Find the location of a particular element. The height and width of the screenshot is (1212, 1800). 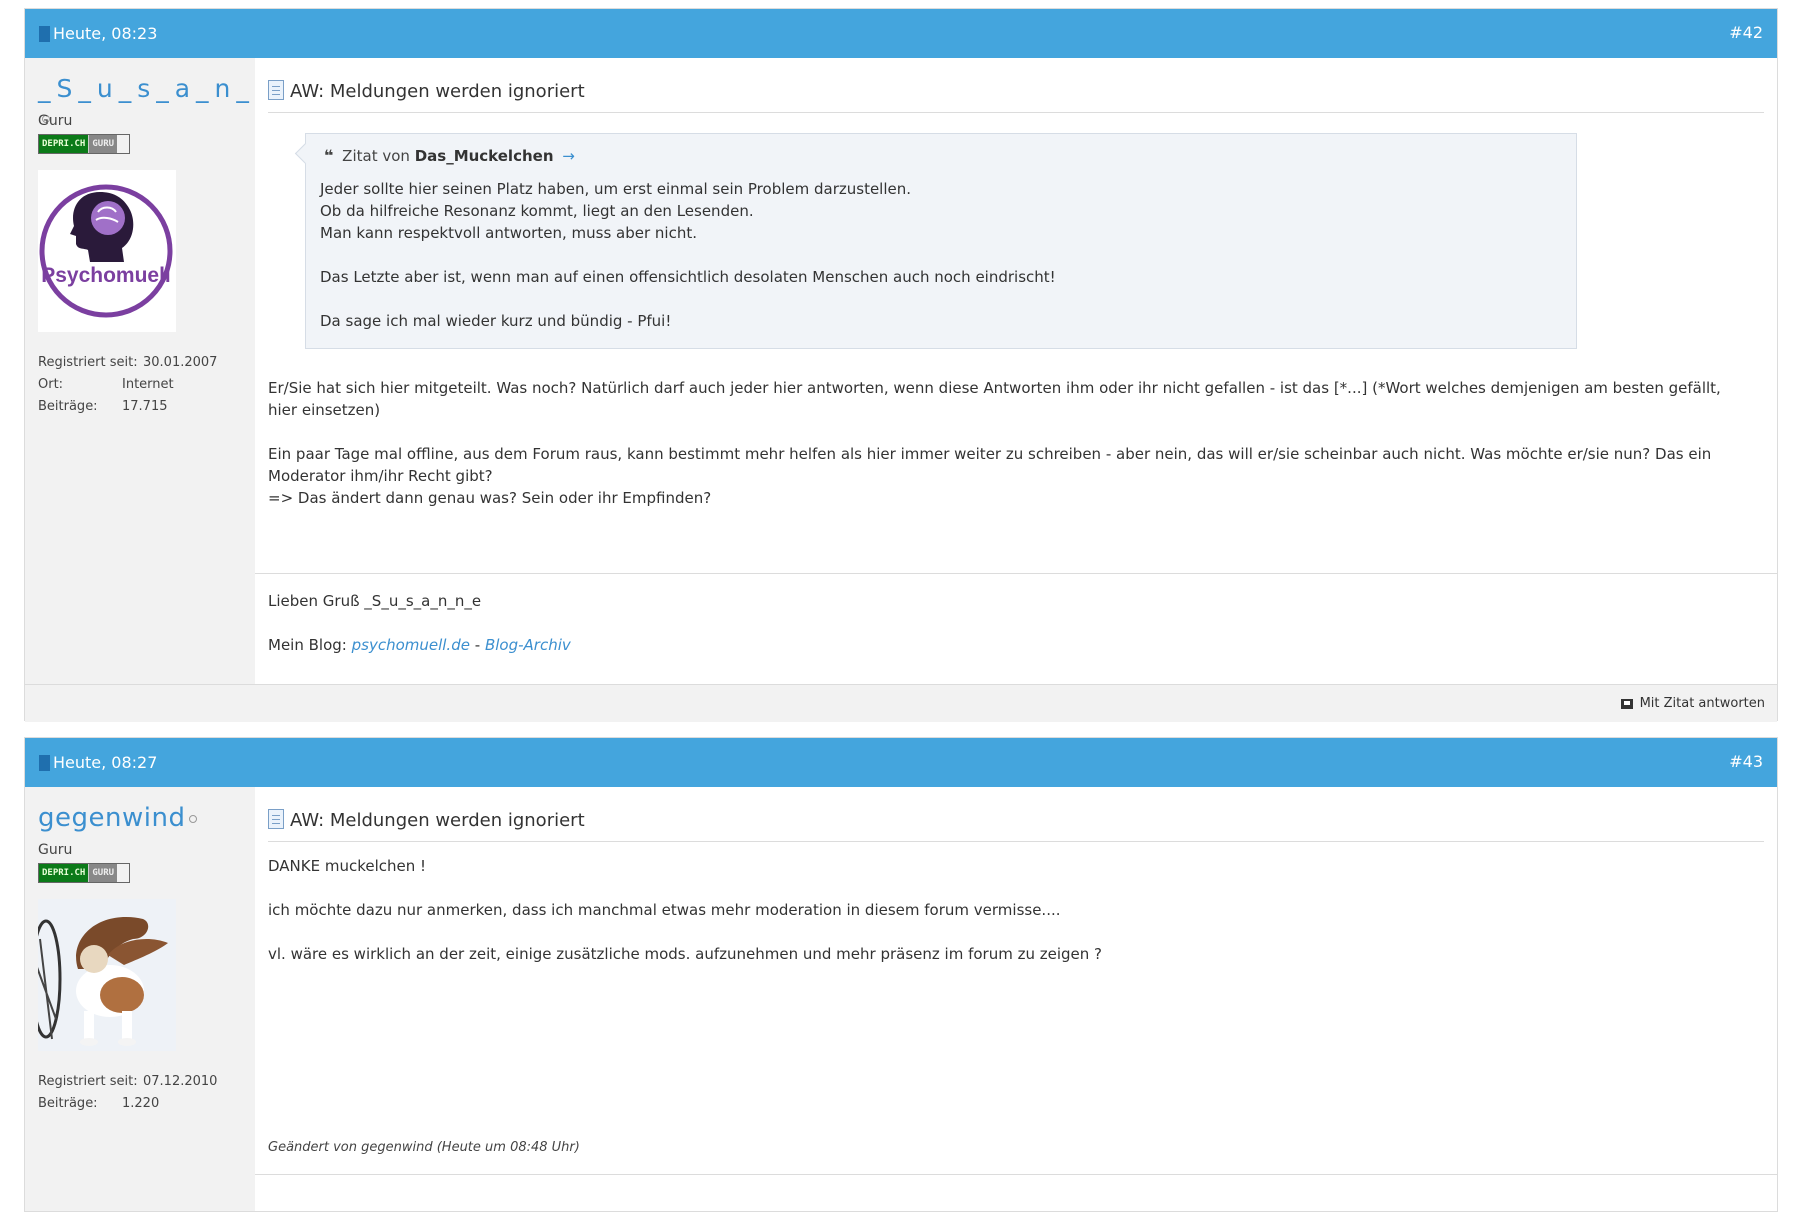

post-date-text: Heute, 08:27 is located at coordinates (105, 762).